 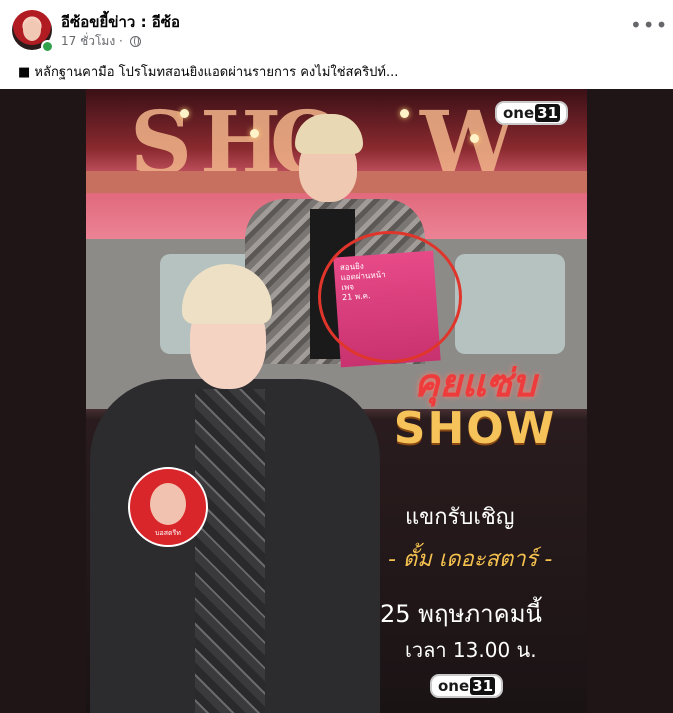 I want to click on channel-logo-bottom: one 31, so click(x=467, y=686).